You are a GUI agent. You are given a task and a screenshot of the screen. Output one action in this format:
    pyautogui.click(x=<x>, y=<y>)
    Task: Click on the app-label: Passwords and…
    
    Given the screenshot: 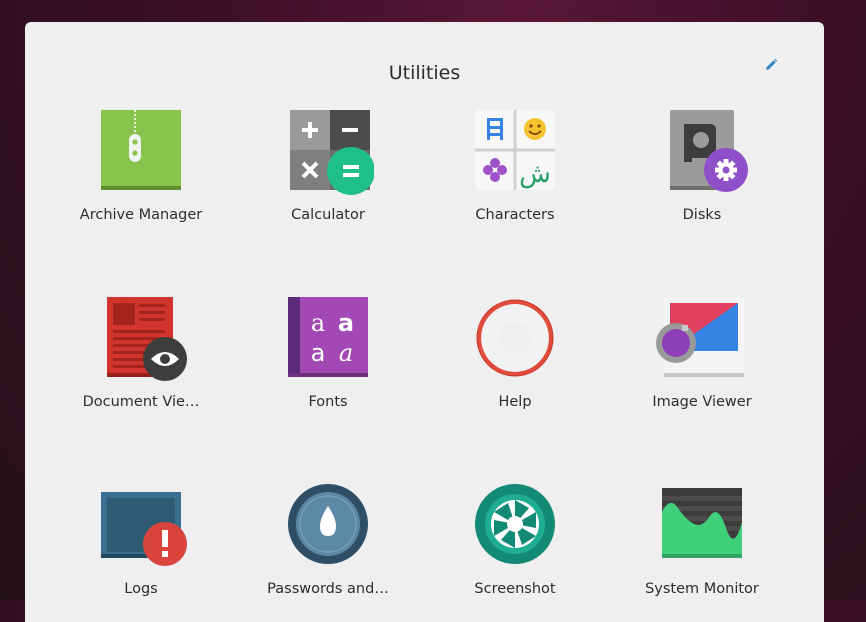 What is the action you would take?
    pyautogui.click(x=328, y=589)
    